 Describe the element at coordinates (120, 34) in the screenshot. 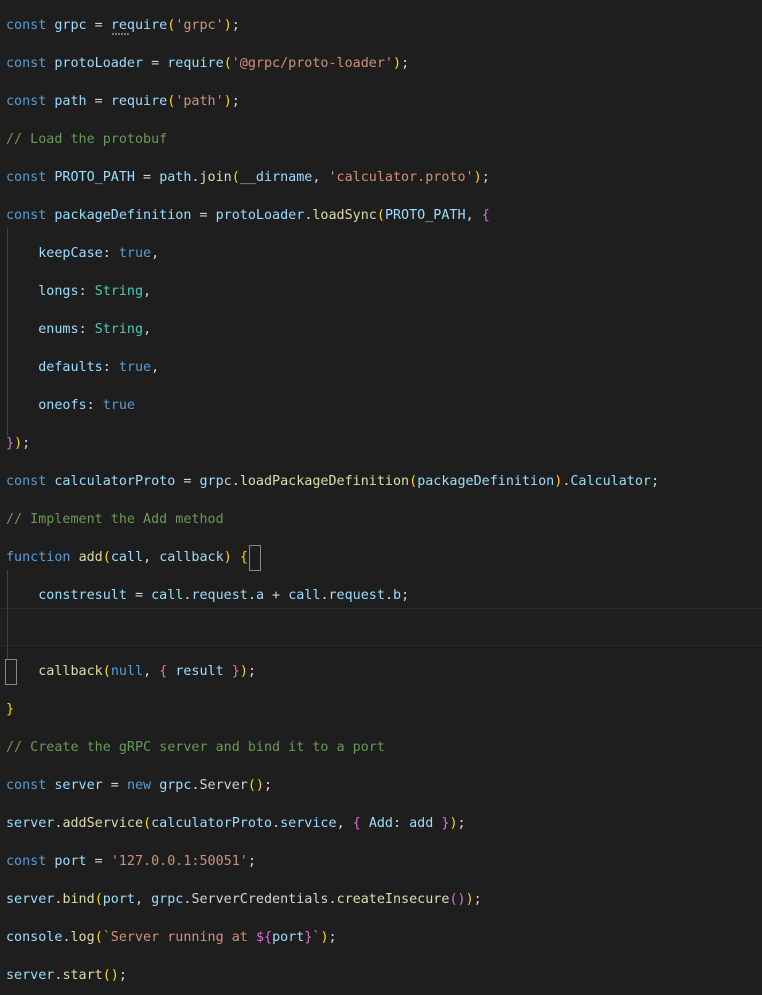

I see `info-squiggle` at that location.